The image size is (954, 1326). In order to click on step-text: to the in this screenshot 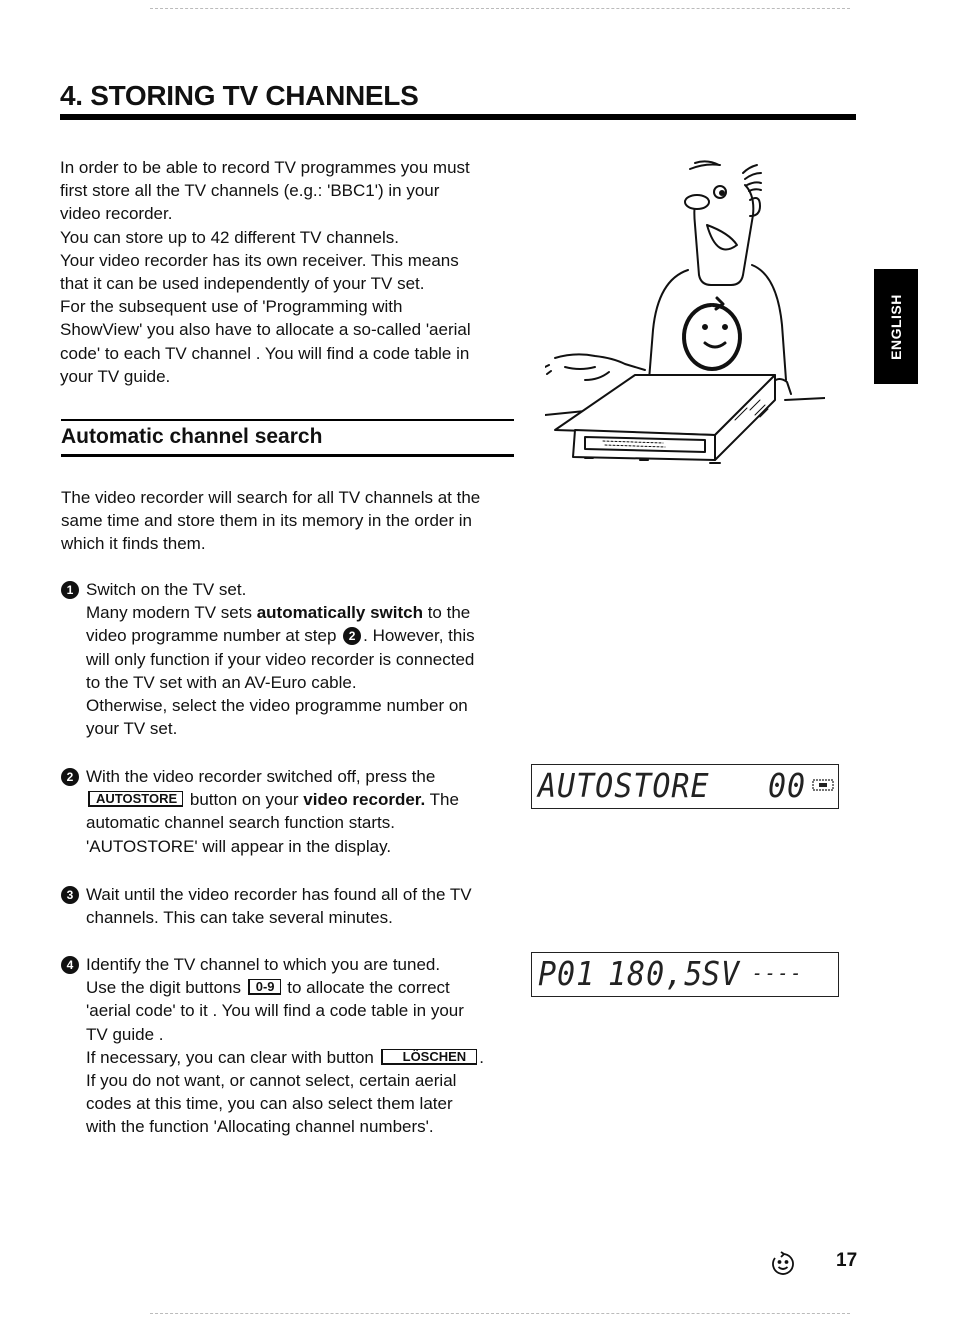, I will do `click(446, 613)`.